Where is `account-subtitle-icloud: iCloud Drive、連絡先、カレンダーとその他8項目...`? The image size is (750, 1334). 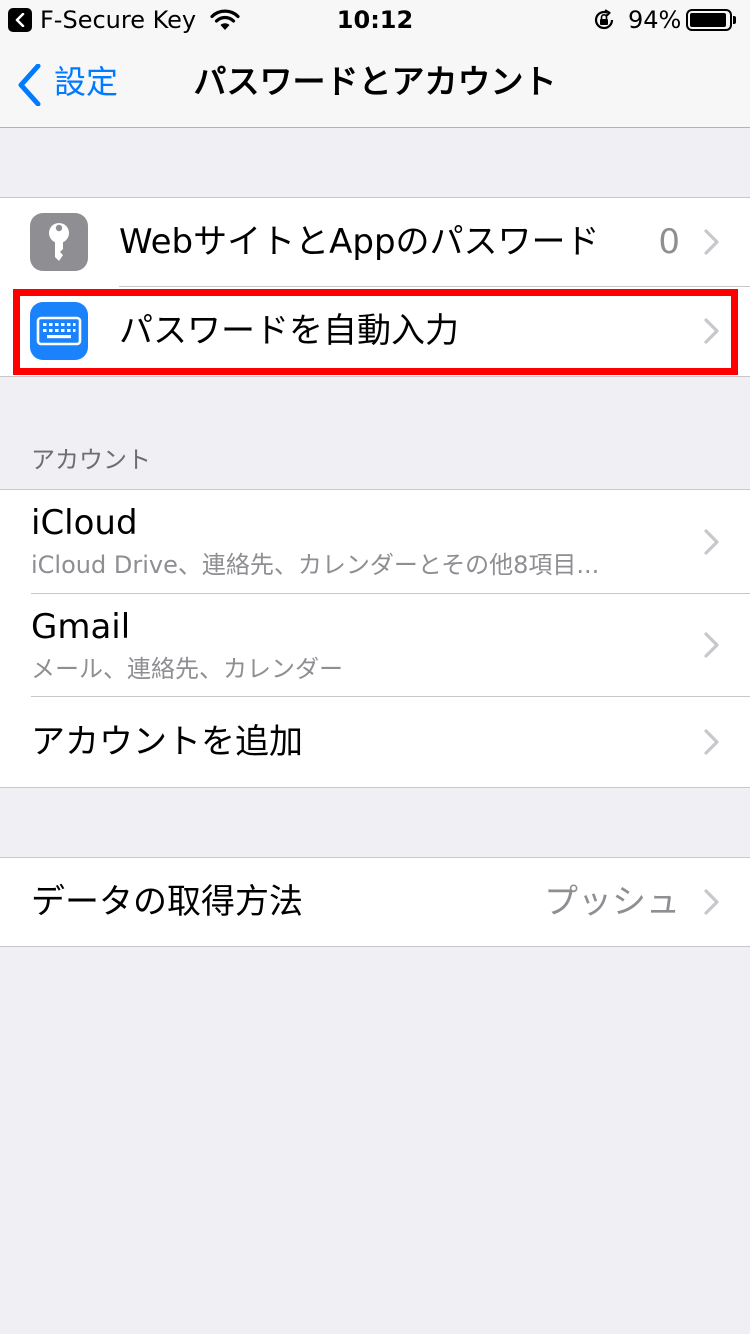 account-subtitle-icloud: iCloud Drive、連絡先、カレンダーとその他8項目... is located at coordinates (315, 565).